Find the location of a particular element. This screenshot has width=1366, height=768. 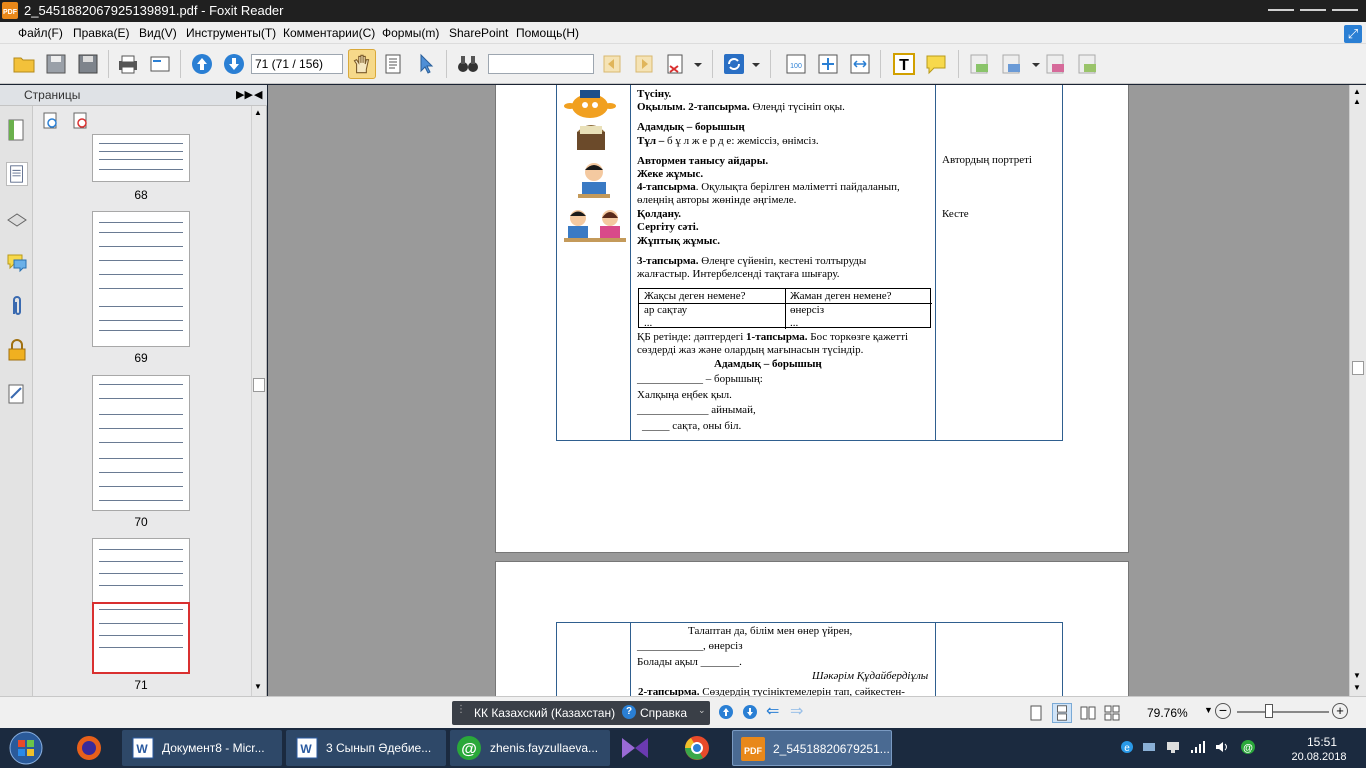

zoom-level: 79.76% is located at coordinates (1167, 713).